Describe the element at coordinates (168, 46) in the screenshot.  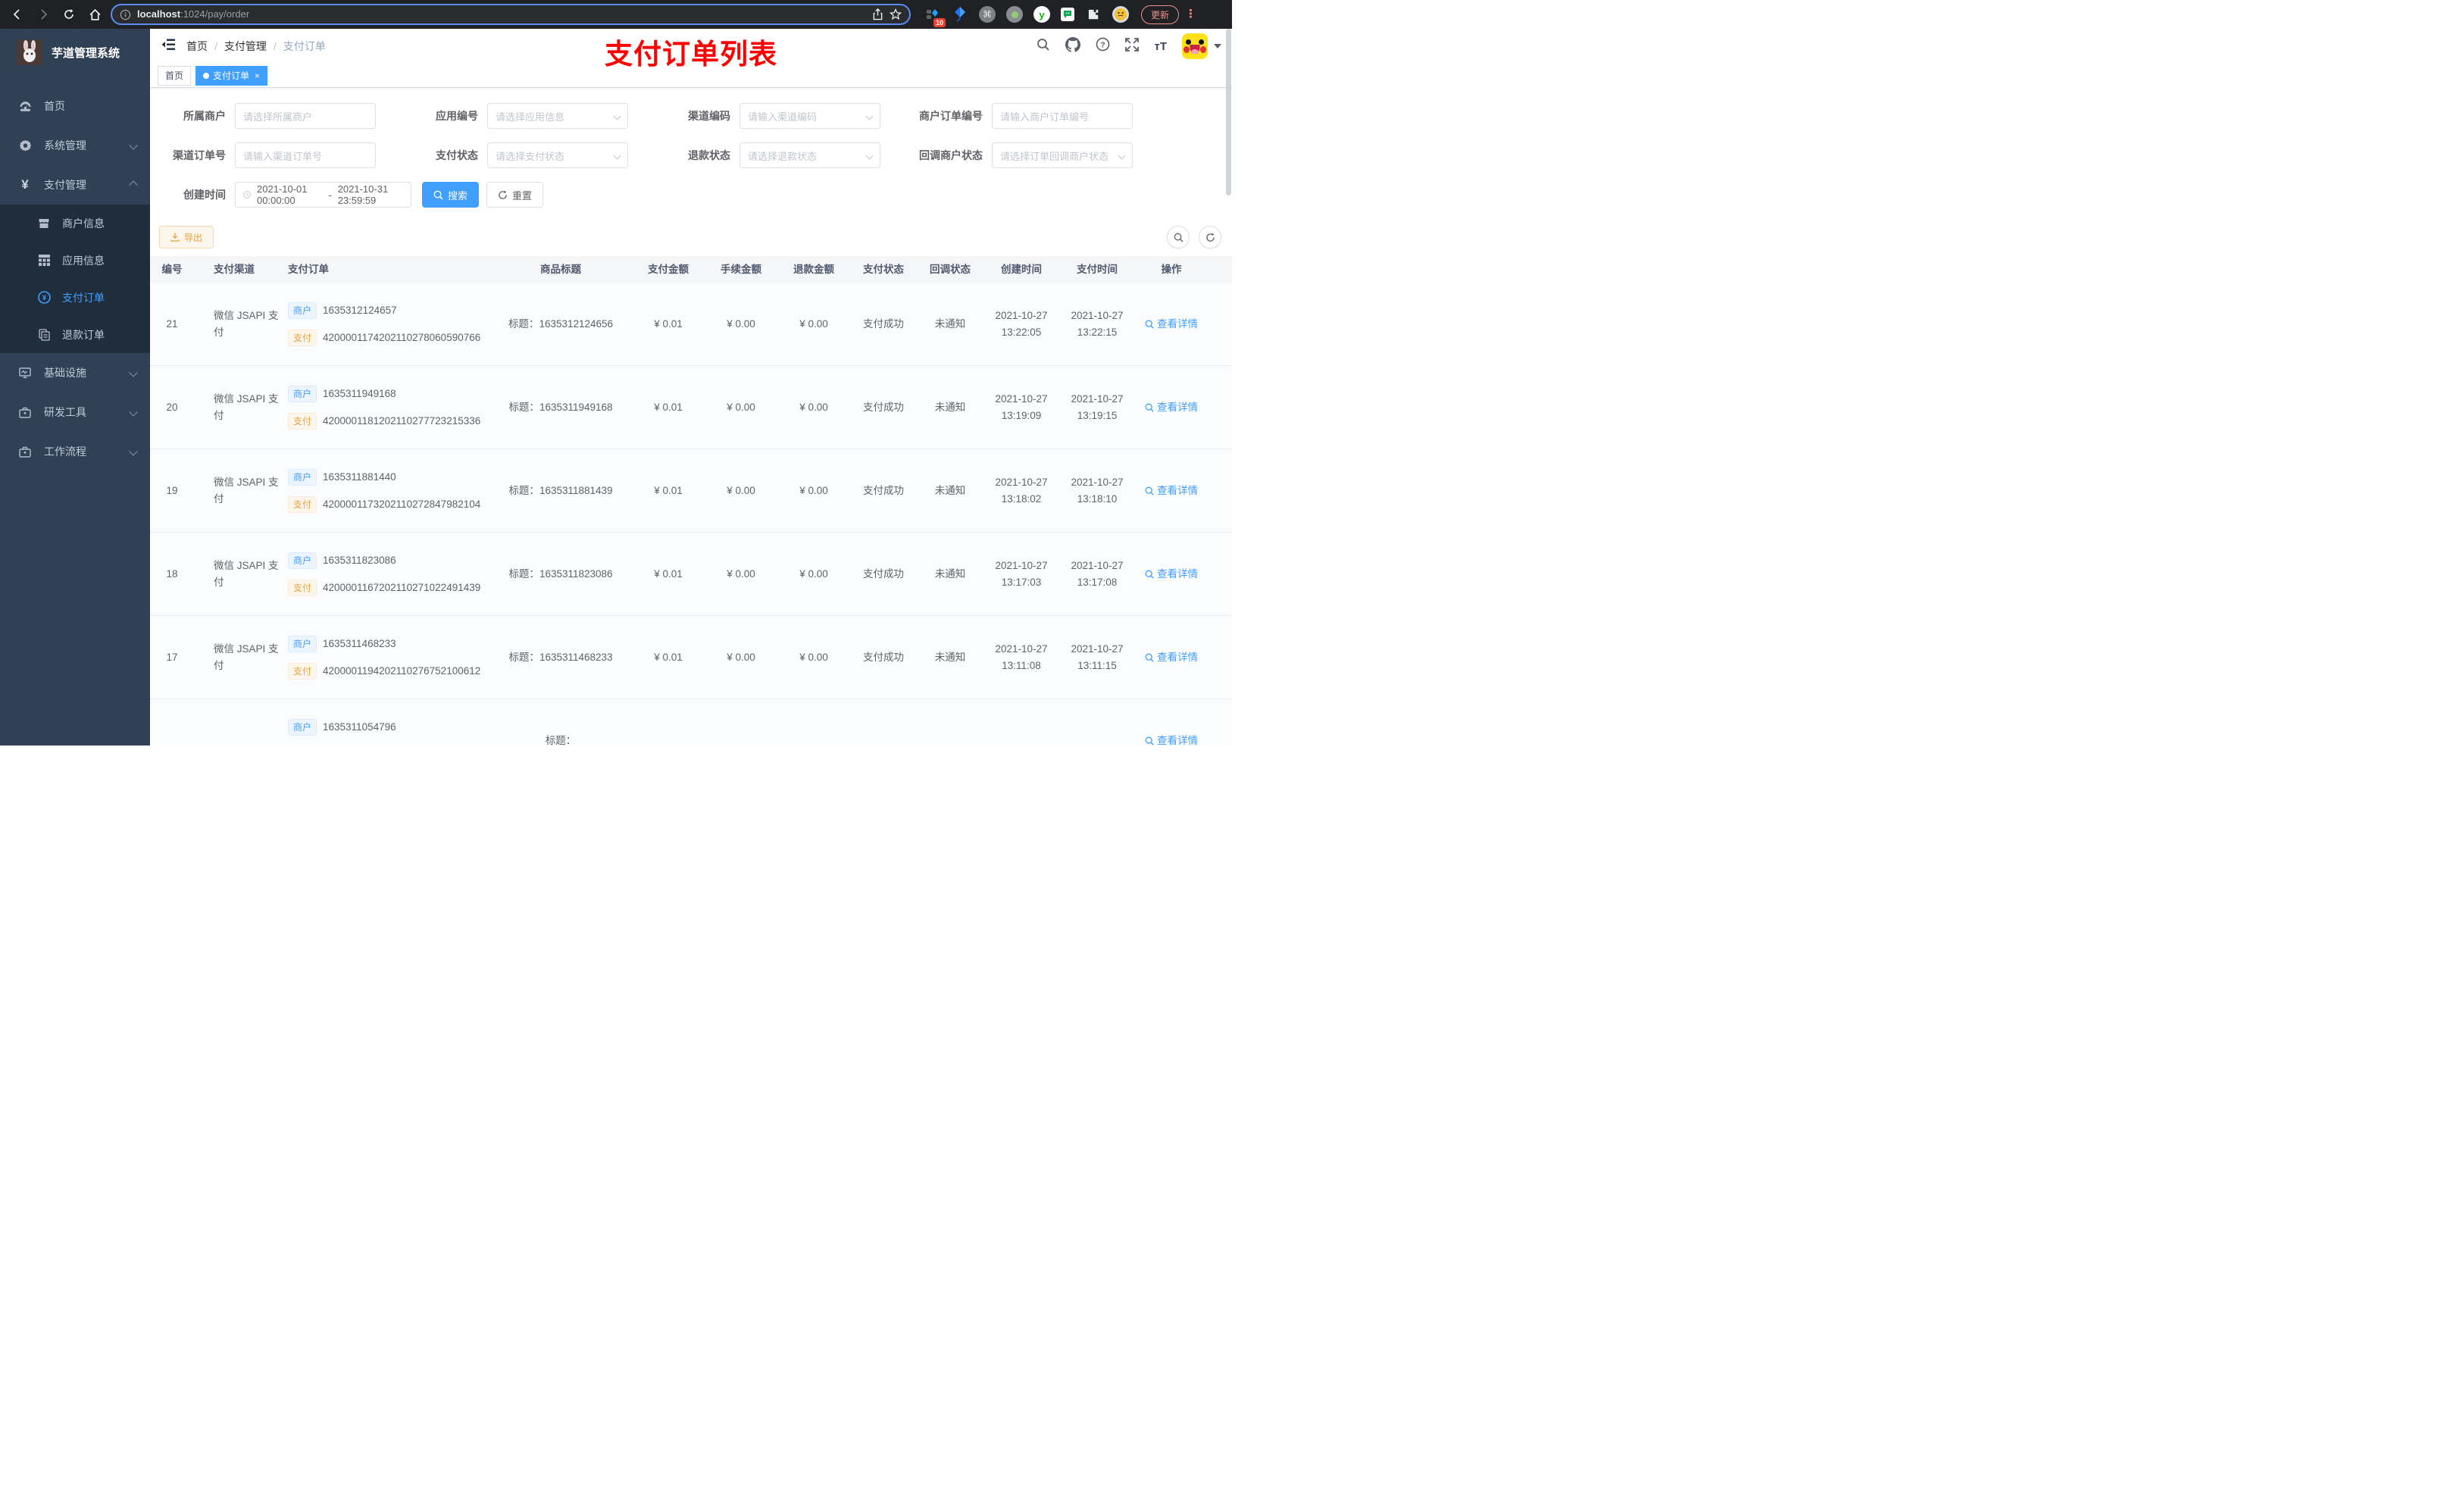
I see `sidebar-fold-icon` at that location.